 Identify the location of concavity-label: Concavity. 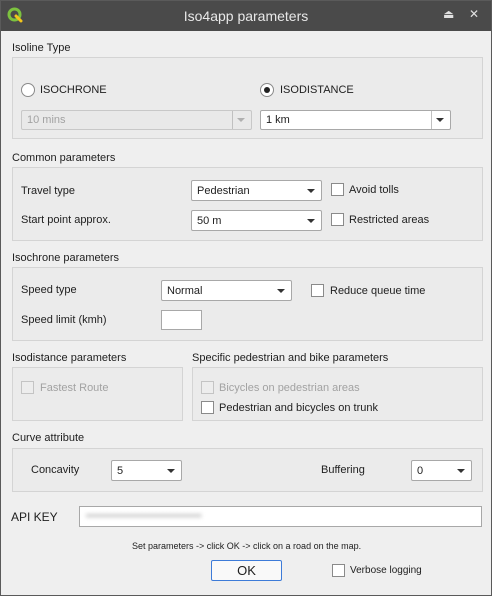
(55, 470).